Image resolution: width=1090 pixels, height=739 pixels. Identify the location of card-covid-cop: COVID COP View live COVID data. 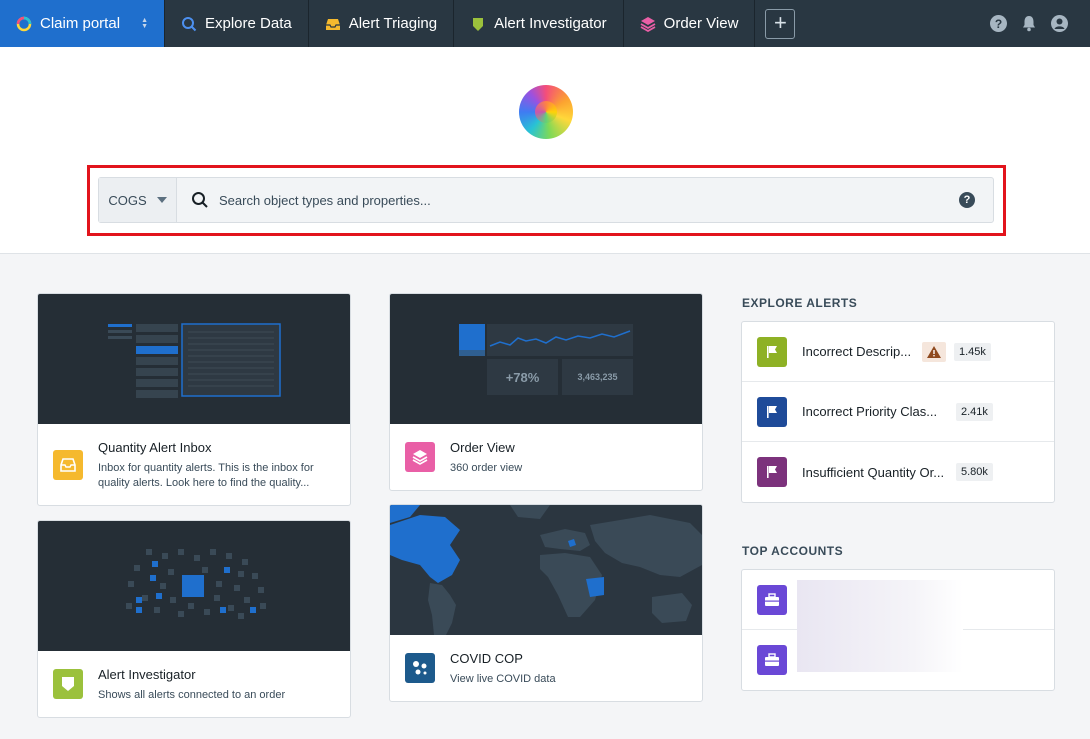
(546, 603).